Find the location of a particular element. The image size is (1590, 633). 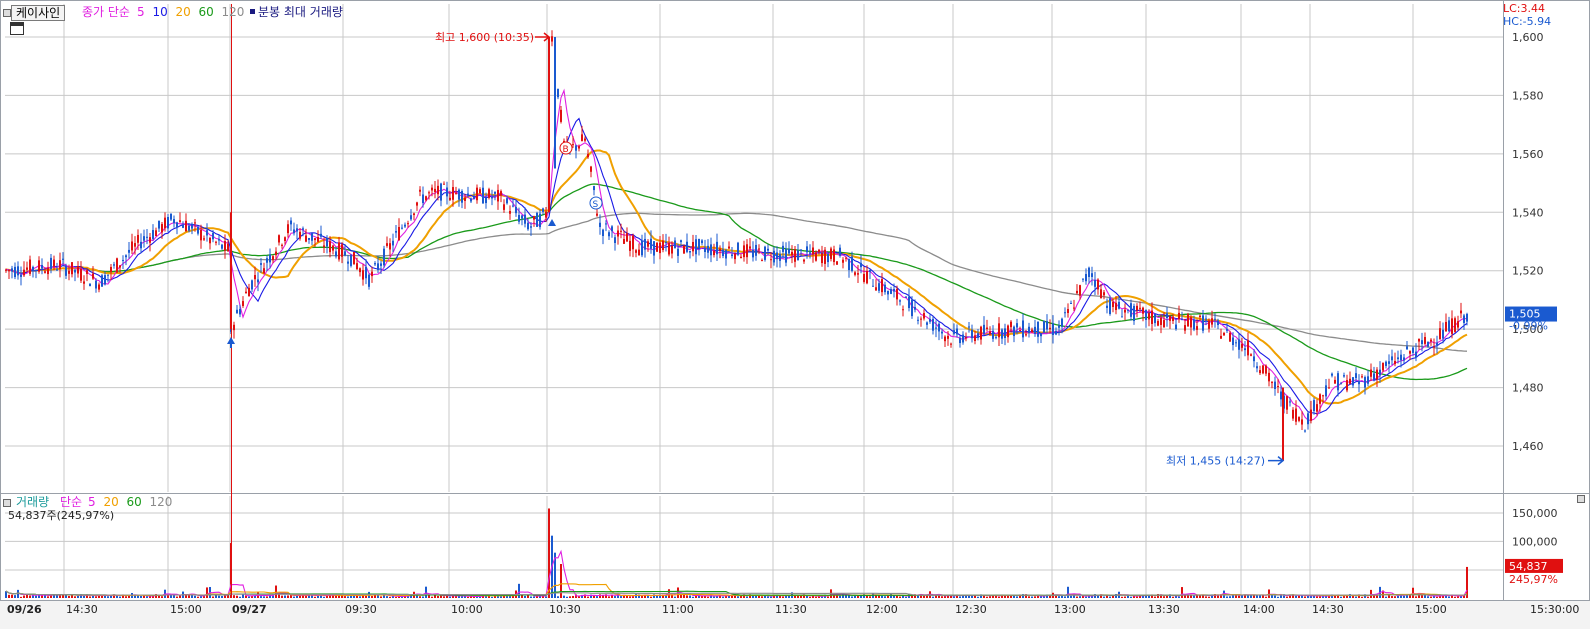

volume-legend-ma-label: 단순 is located at coordinates (71, 502).